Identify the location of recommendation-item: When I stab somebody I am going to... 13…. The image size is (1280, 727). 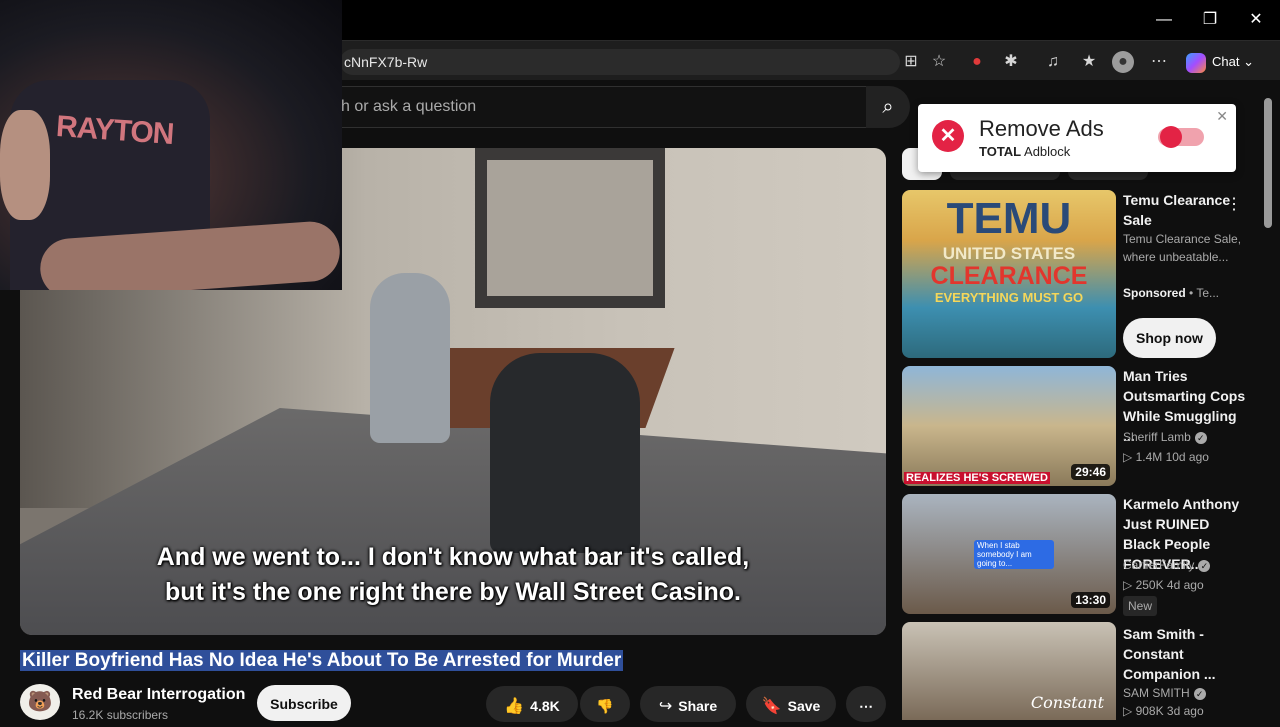
(1082, 555).